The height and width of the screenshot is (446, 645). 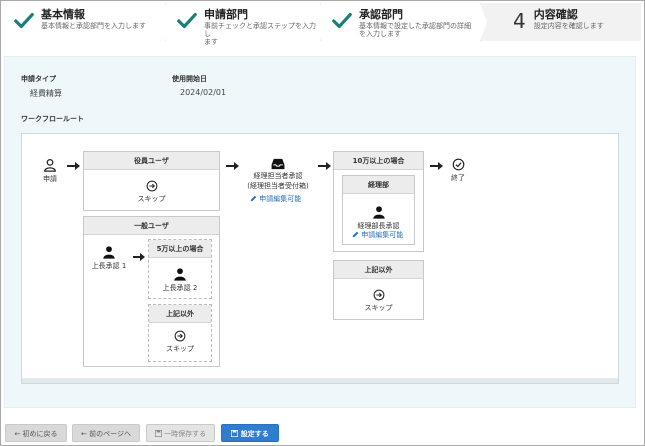 What do you see at coordinates (93, 26) in the screenshot?
I see `step-desc: 基本情報と承認部門を入力します` at bounding box center [93, 26].